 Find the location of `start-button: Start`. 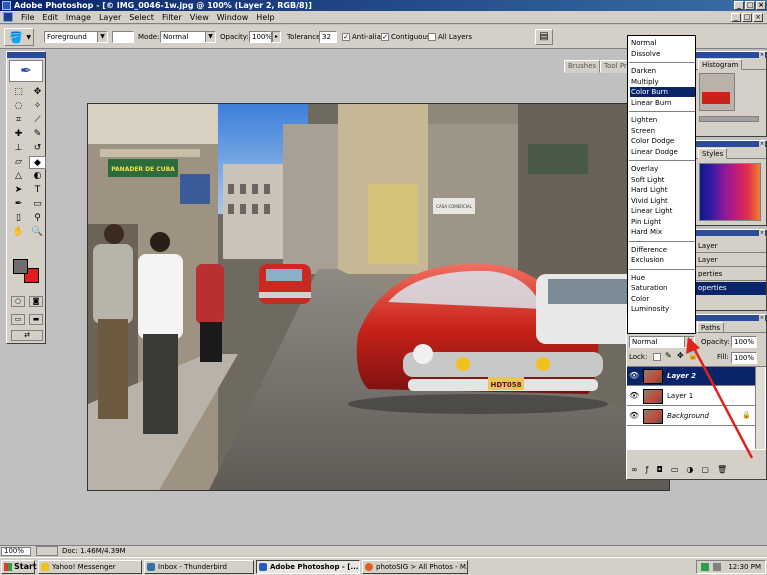

start-button: Start is located at coordinates (19, 567).